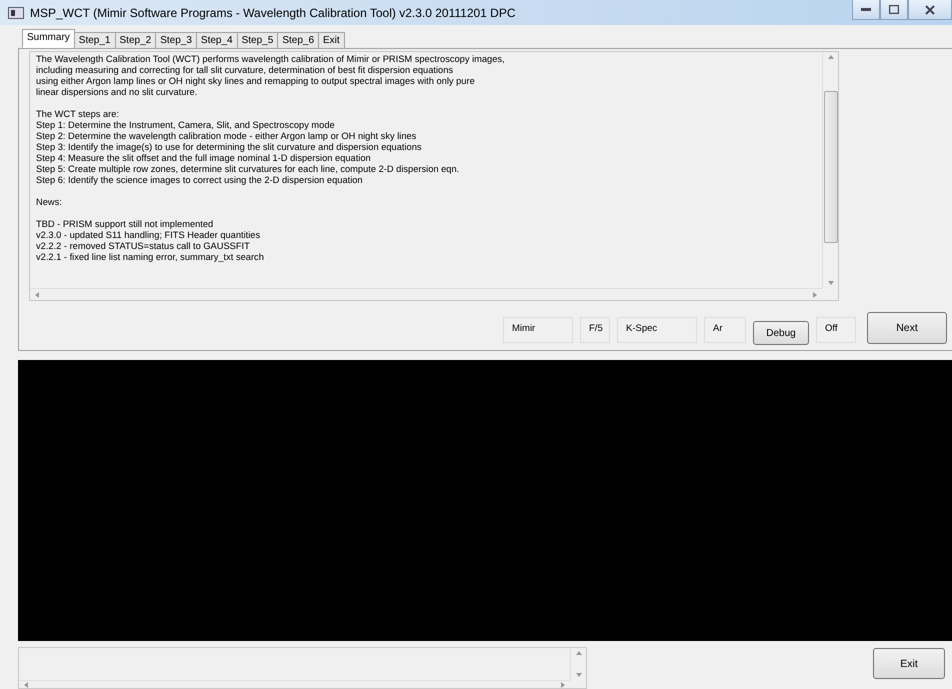  Describe the element at coordinates (907, 328) in the screenshot. I see `next-button: Next` at that location.